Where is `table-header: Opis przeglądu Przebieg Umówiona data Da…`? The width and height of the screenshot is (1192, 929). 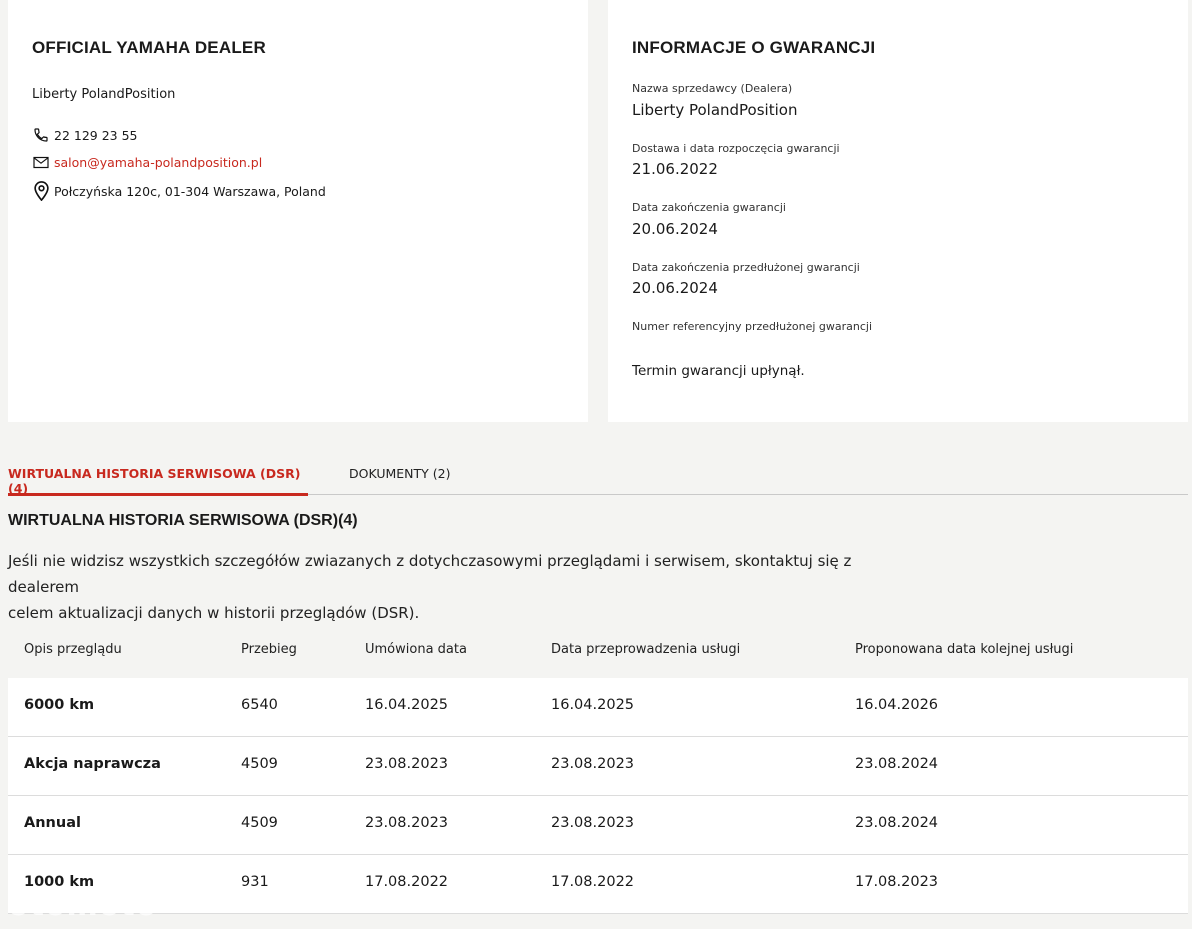
table-header: Opis przeglądu Przebieg Umówiona data Da… is located at coordinates (598, 653).